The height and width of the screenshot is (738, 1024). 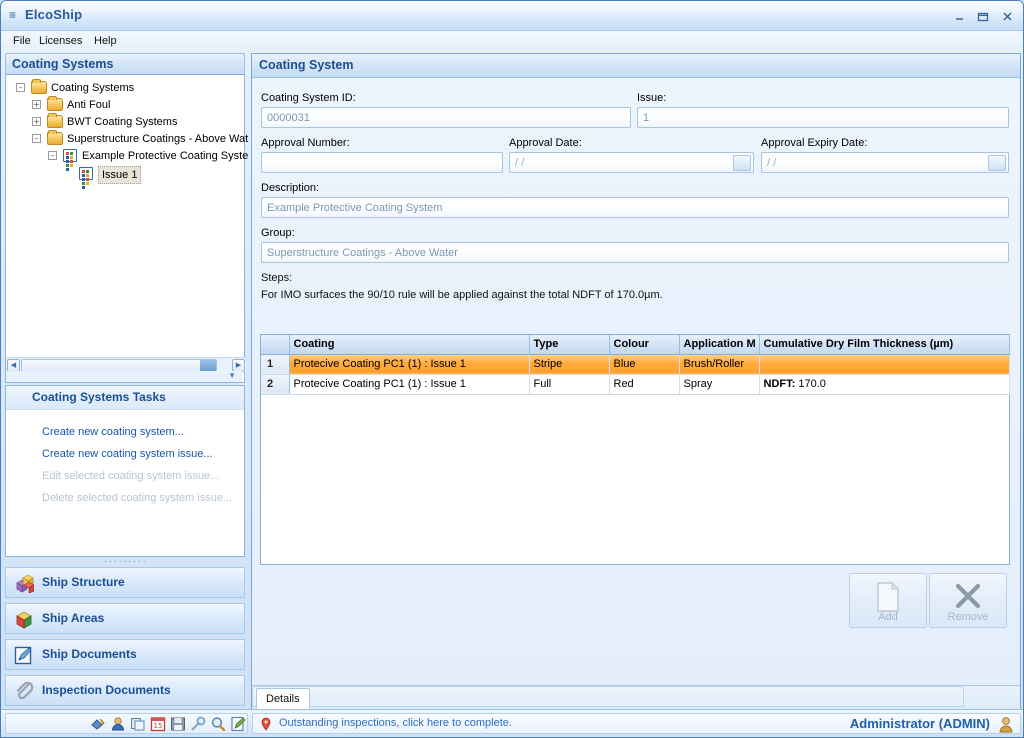 What do you see at coordinates (125, 582) in the screenshot?
I see `sidebar-item-ship-structure: Ship Structure` at bounding box center [125, 582].